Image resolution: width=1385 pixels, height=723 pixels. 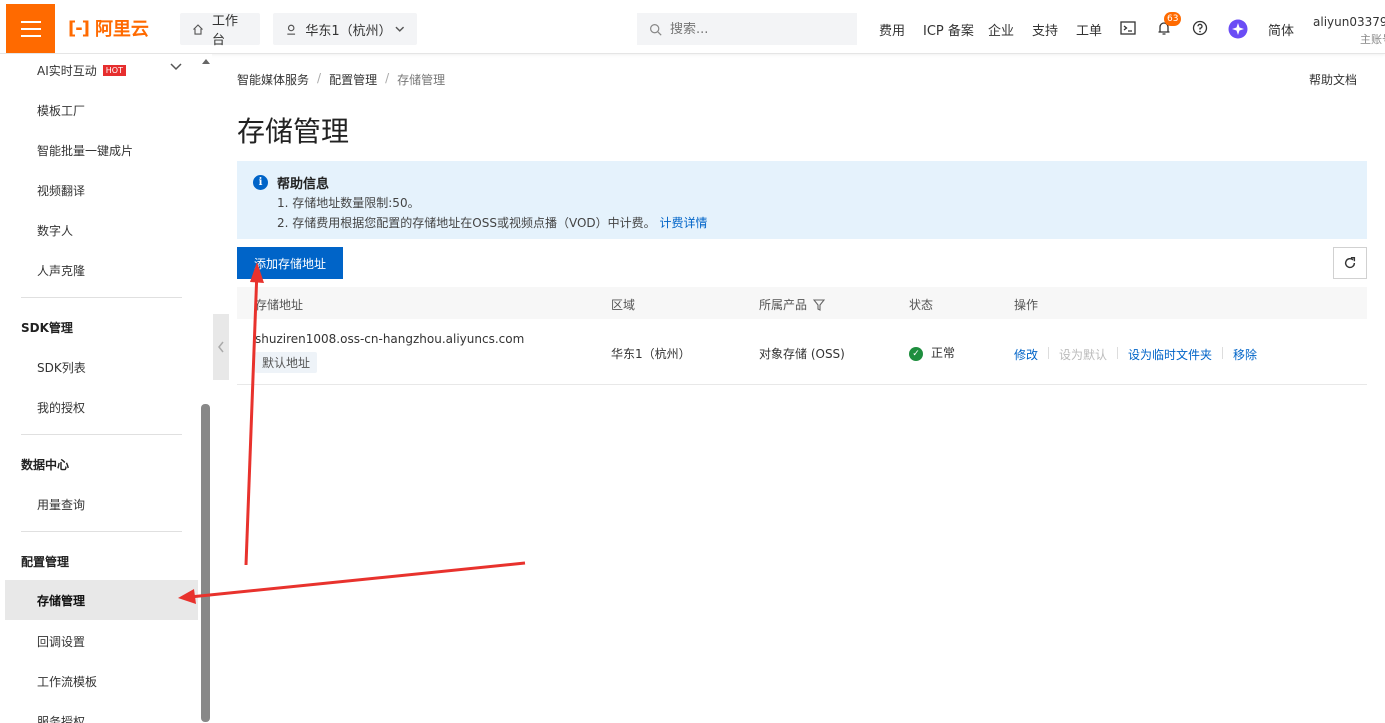 I want to click on nav-fees: 费用, so click(x=892, y=29).